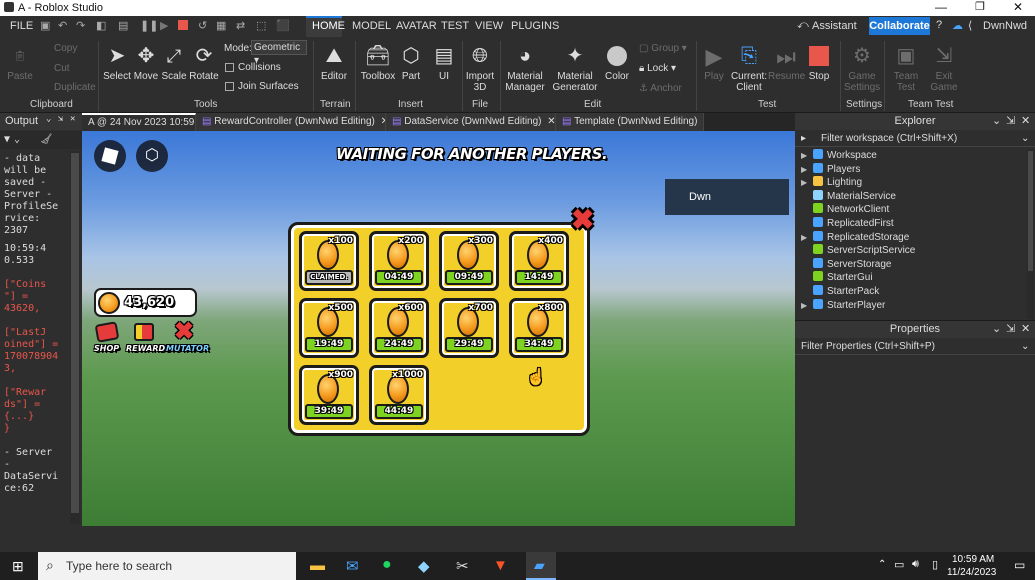 This screenshot has height=580, width=1035. I want to click on material-generator-button: ✦ Material Generator, so click(575, 68).